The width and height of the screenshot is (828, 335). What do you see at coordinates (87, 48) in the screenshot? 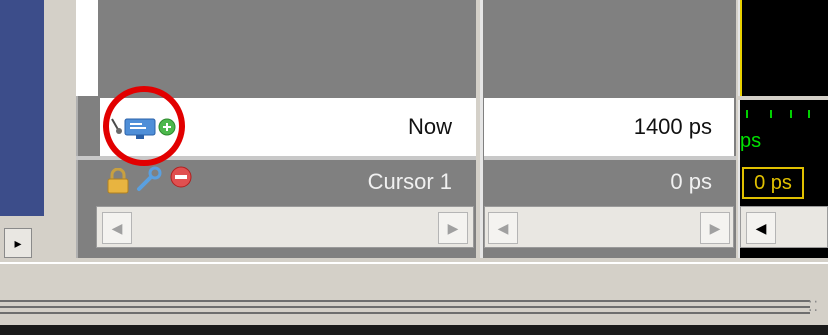
I see `names-pane-strip` at bounding box center [87, 48].